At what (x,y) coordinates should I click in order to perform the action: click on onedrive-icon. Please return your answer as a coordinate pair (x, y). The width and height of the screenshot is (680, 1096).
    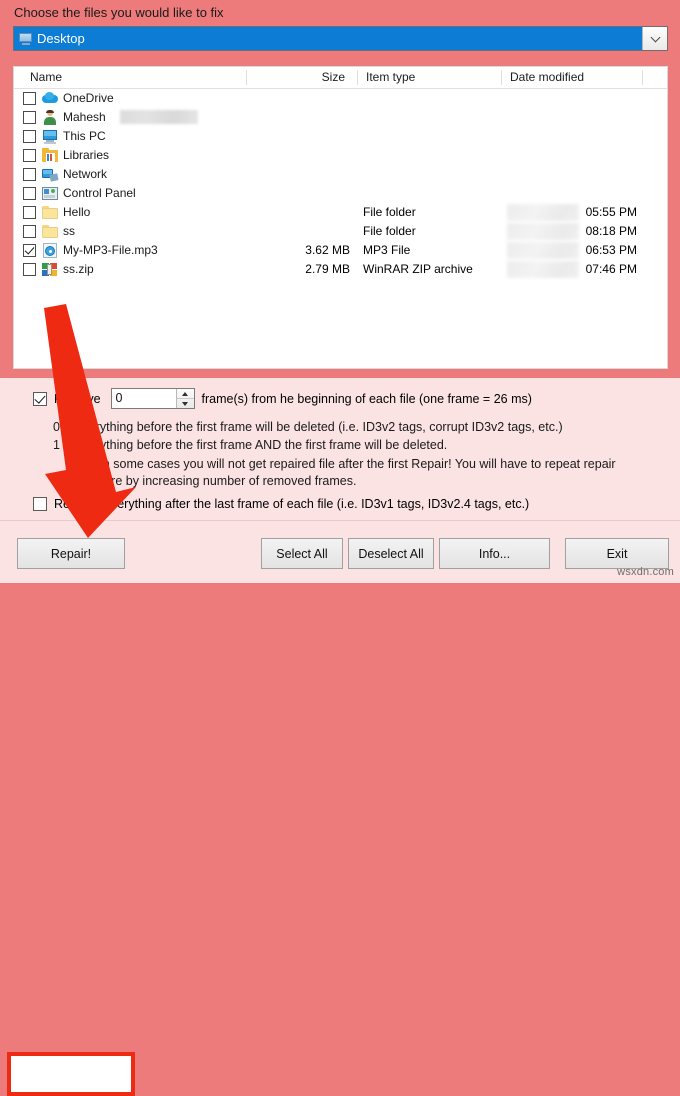
    Looking at the image, I should click on (50, 98).